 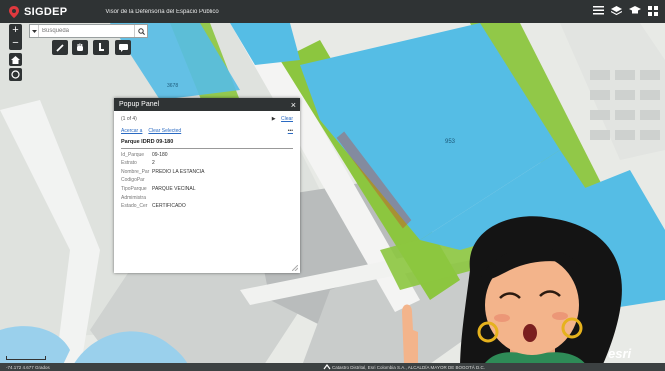 I want to click on graduation-icon, so click(x=634, y=10).